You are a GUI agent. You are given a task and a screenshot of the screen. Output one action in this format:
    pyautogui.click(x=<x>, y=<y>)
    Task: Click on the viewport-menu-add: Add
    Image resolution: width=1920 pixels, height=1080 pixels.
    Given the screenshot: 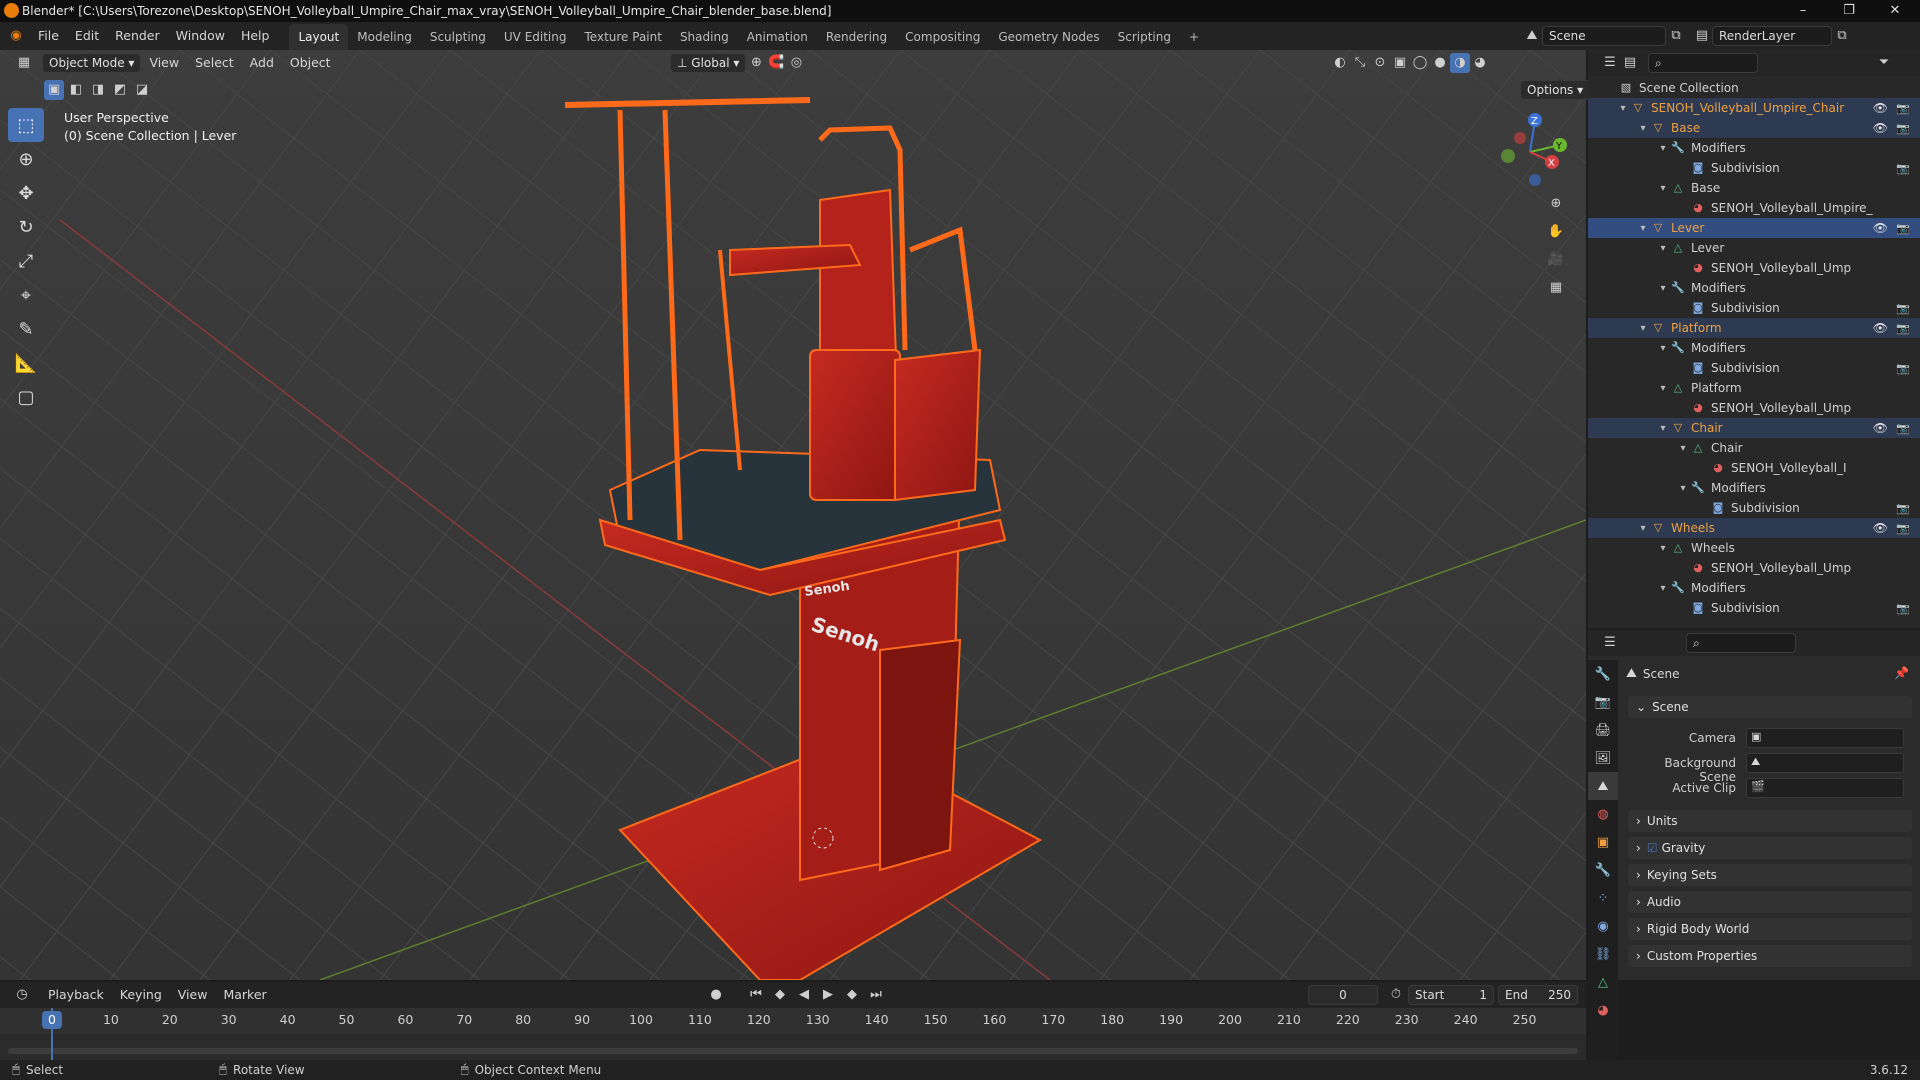 What is the action you would take?
    pyautogui.click(x=262, y=63)
    